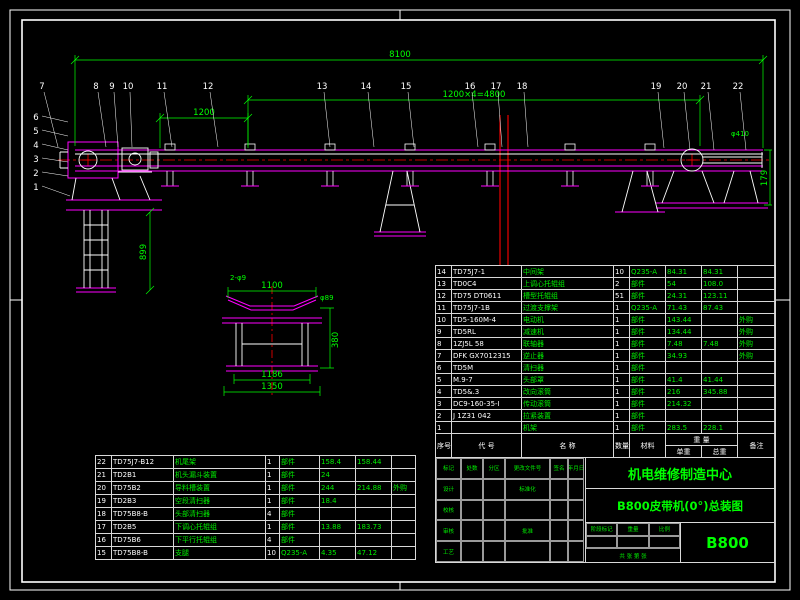 This screenshot has width=800, height=600. I want to click on bom-cell: 6, so click(443, 367).